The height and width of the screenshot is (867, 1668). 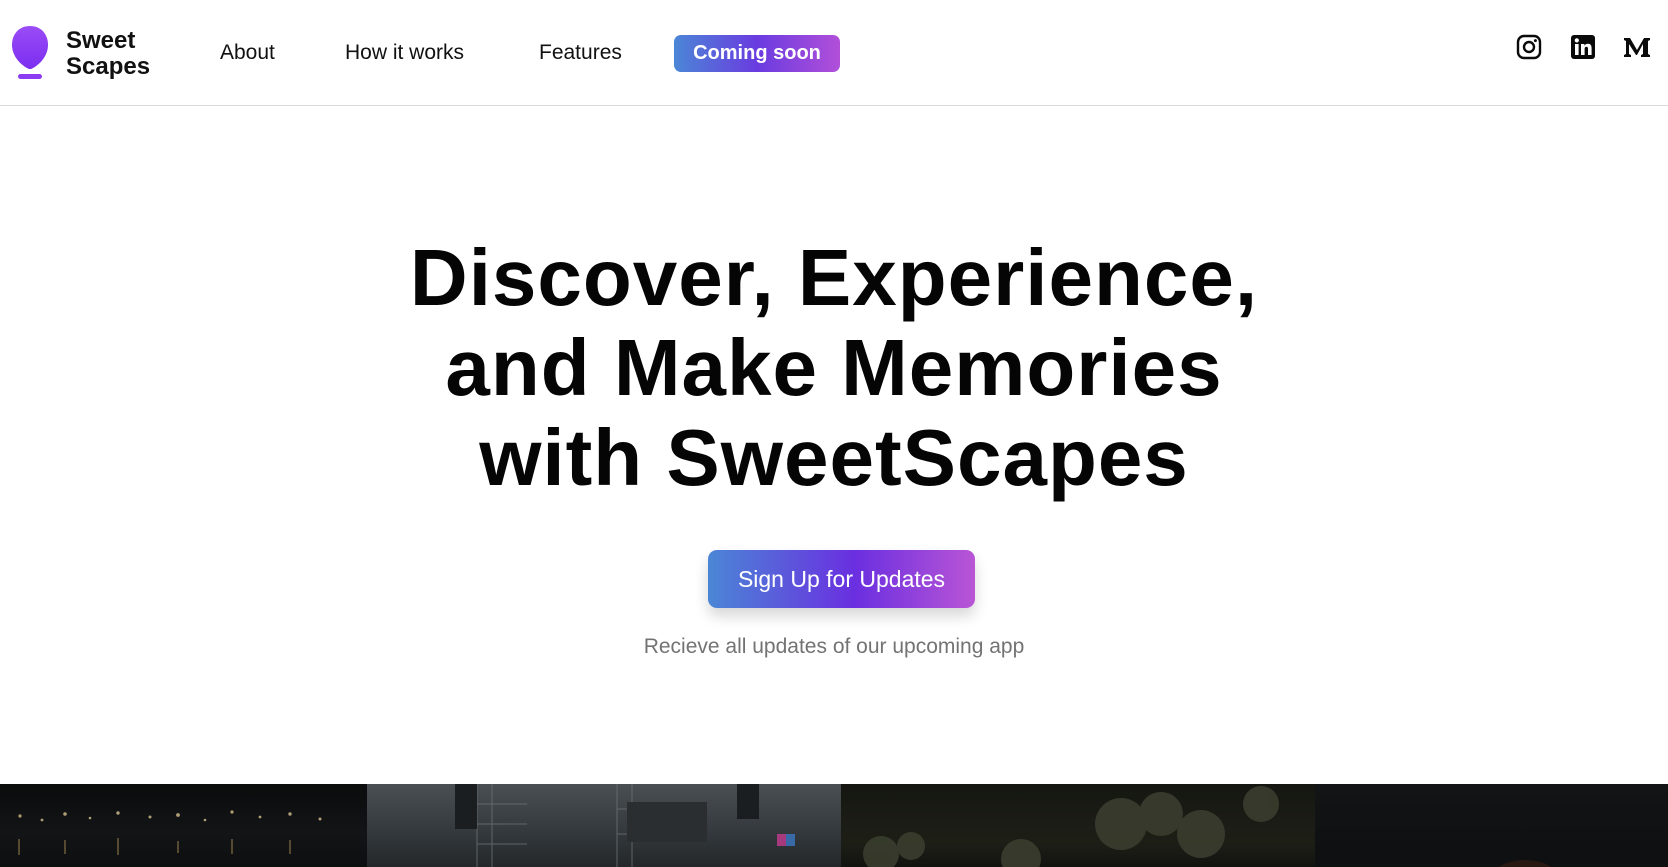 What do you see at coordinates (757, 53) in the screenshot?
I see `coming-soon-badge: Coming soon` at bounding box center [757, 53].